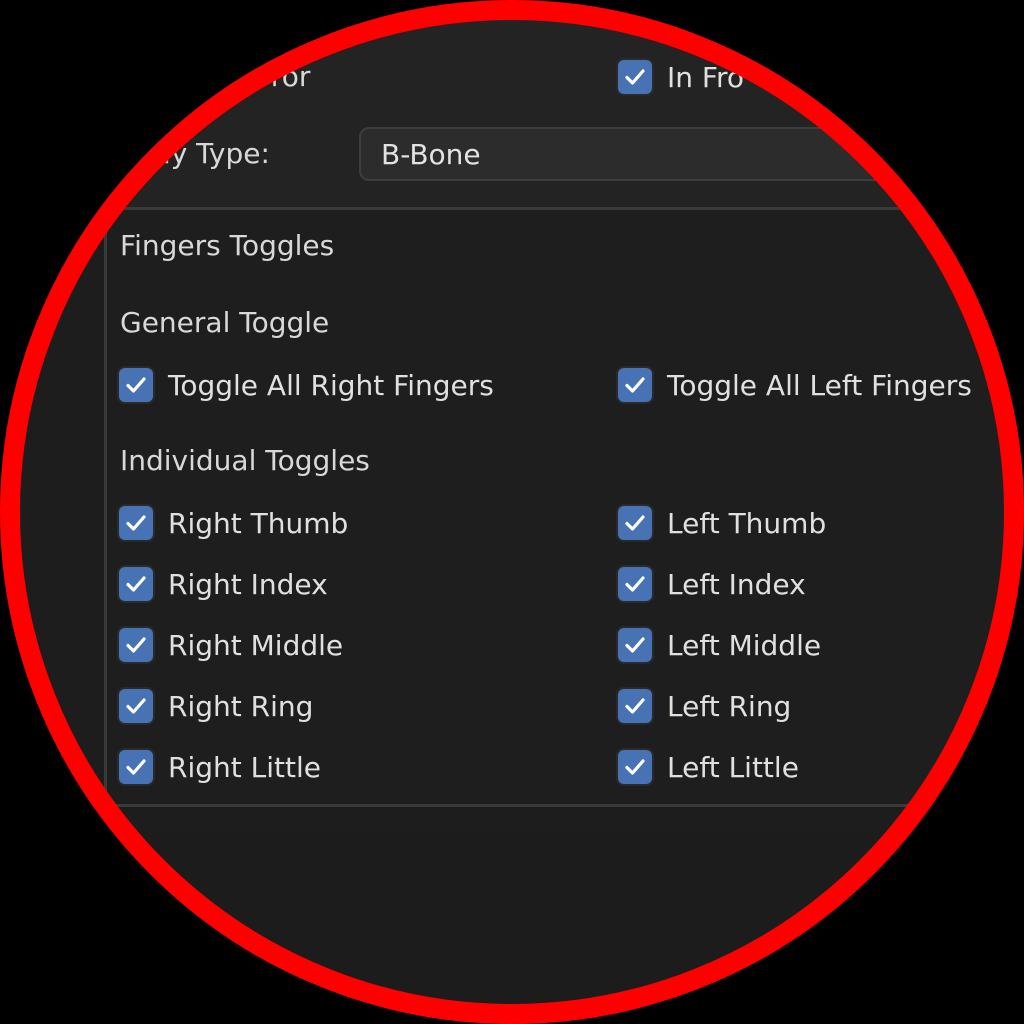 Image resolution: width=1024 pixels, height=1024 pixels. What do you see at coordinates (431, 154) in the screenshot?
I see `display-type-value: B-Bone` at bounding box center [431, 154].